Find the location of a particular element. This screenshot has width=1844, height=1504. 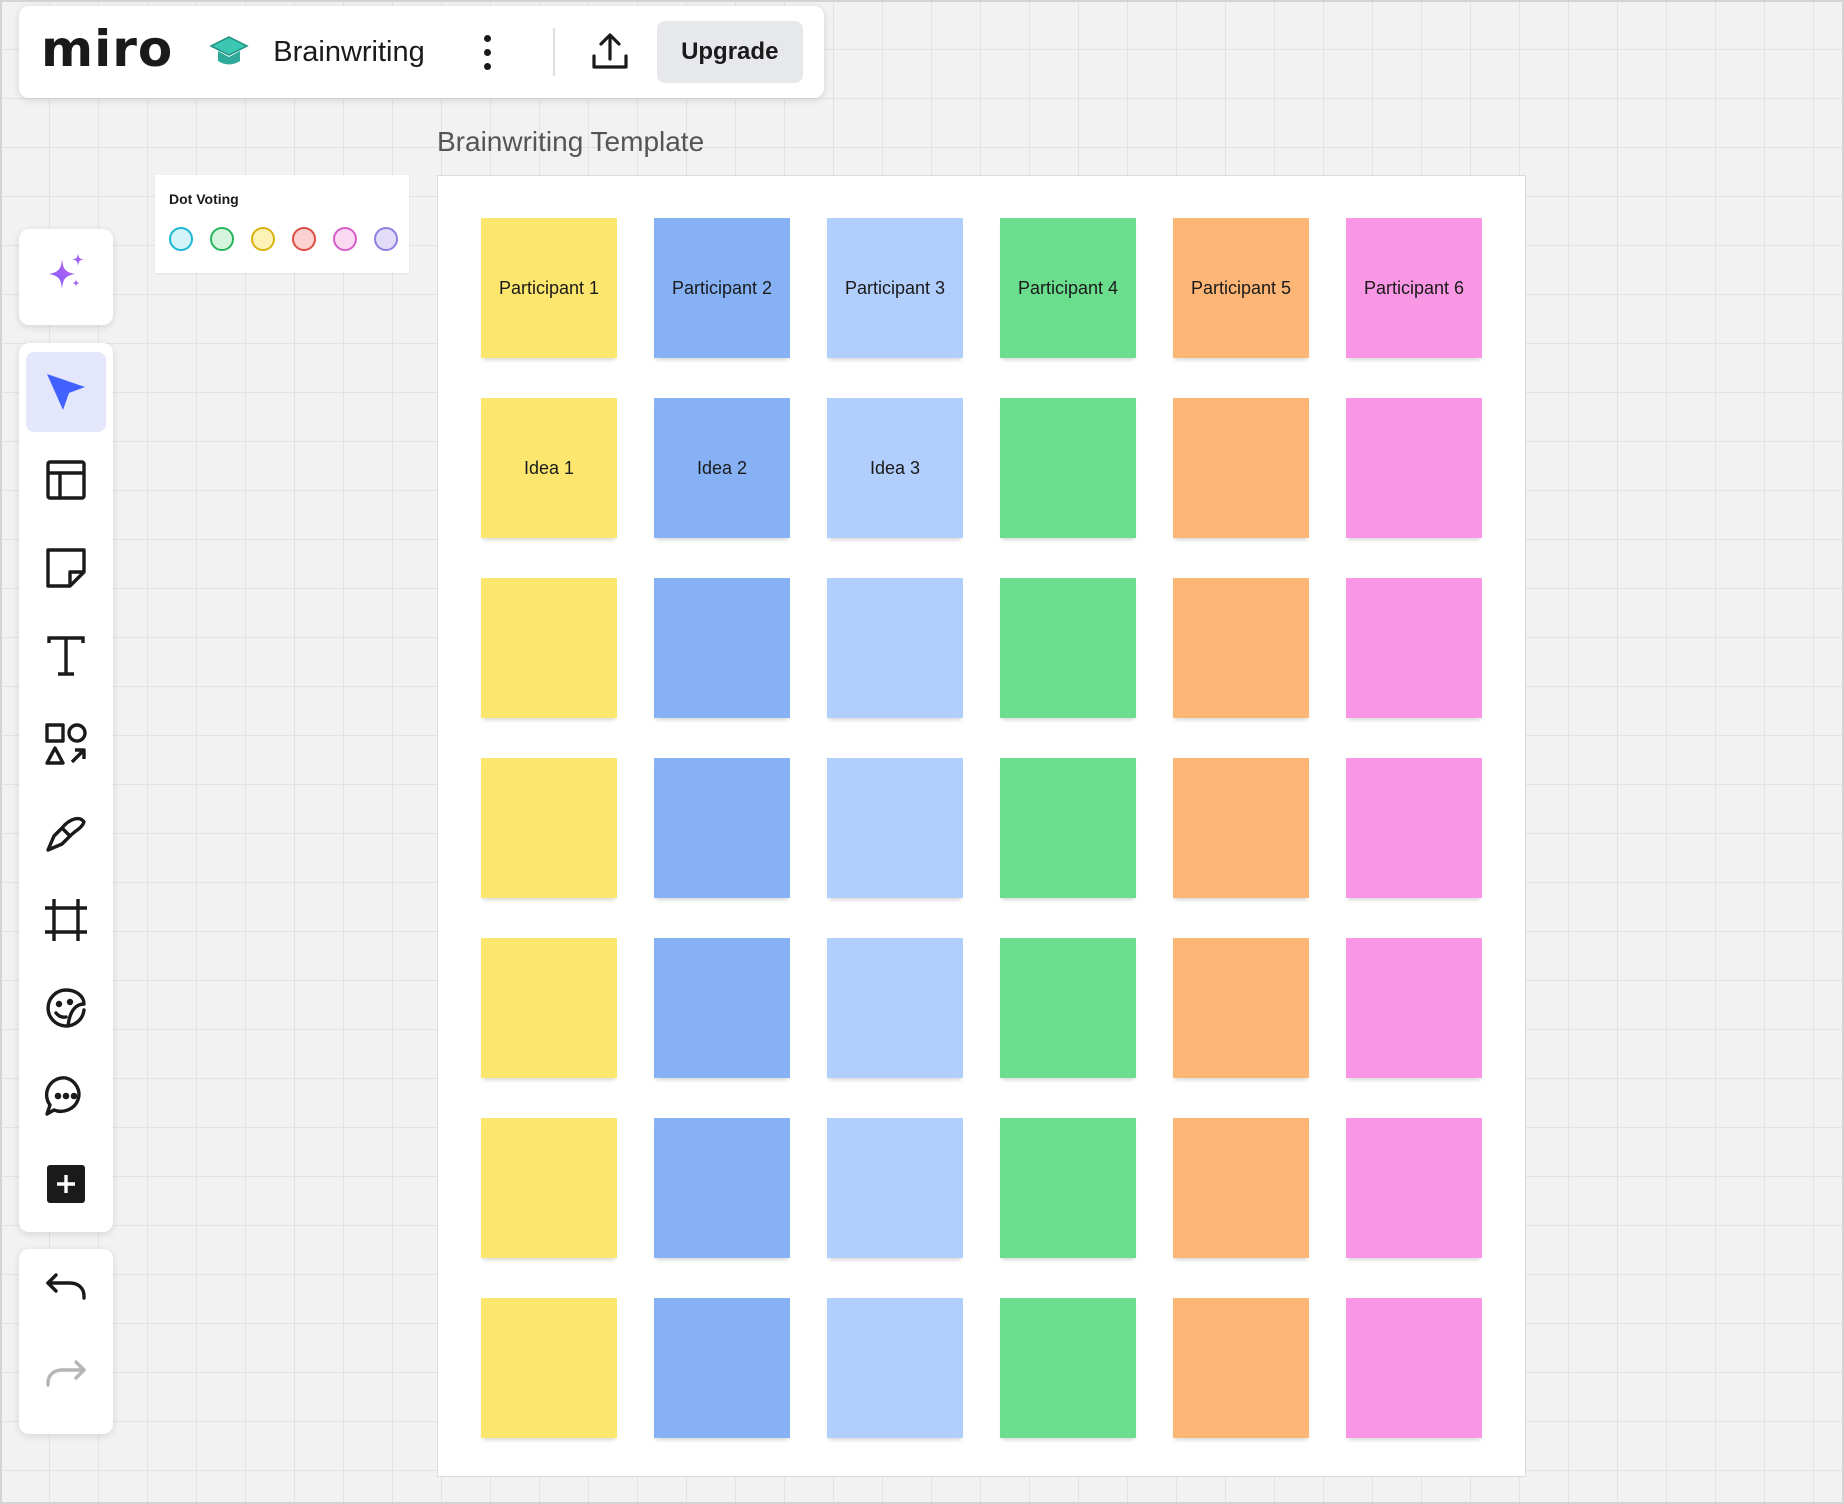

sparkle-icon is located at coordinates (66, 271).